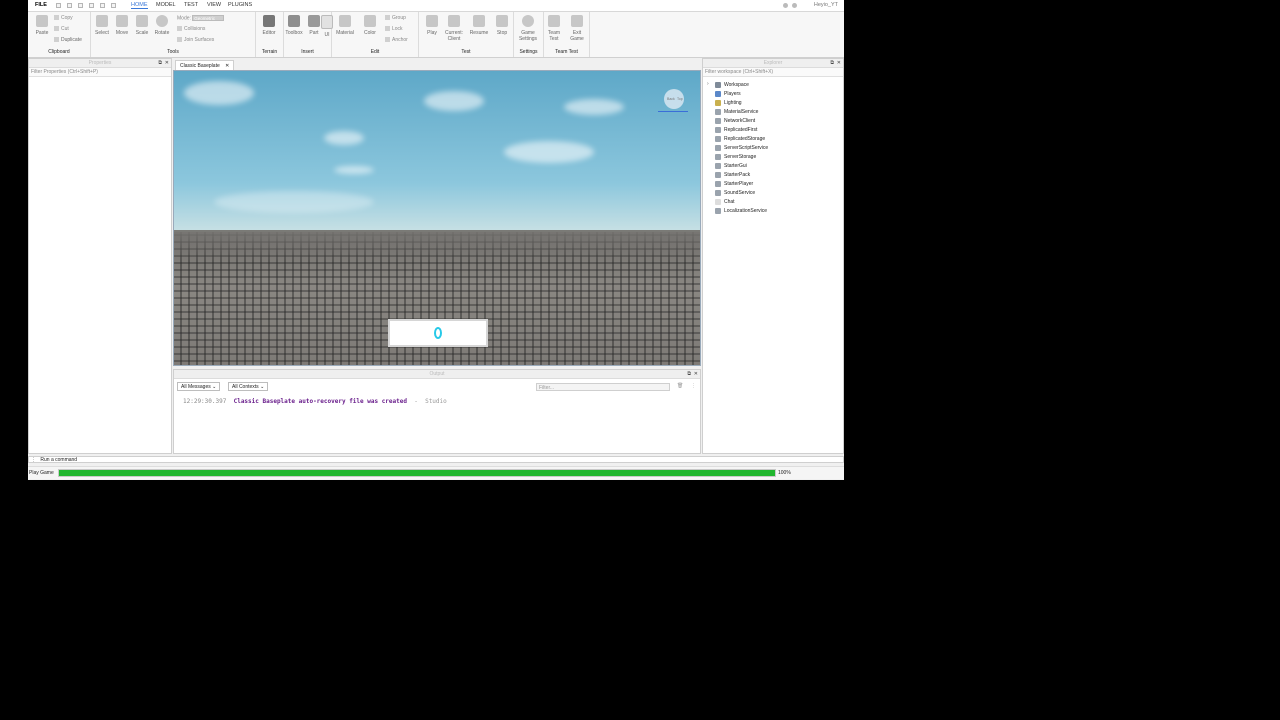 The image size is (1280, 720). What do you see at coordinates (227, 66) in the screenshot?
I see `close-tab-icon: ✕` at bounding box center [227, 66].